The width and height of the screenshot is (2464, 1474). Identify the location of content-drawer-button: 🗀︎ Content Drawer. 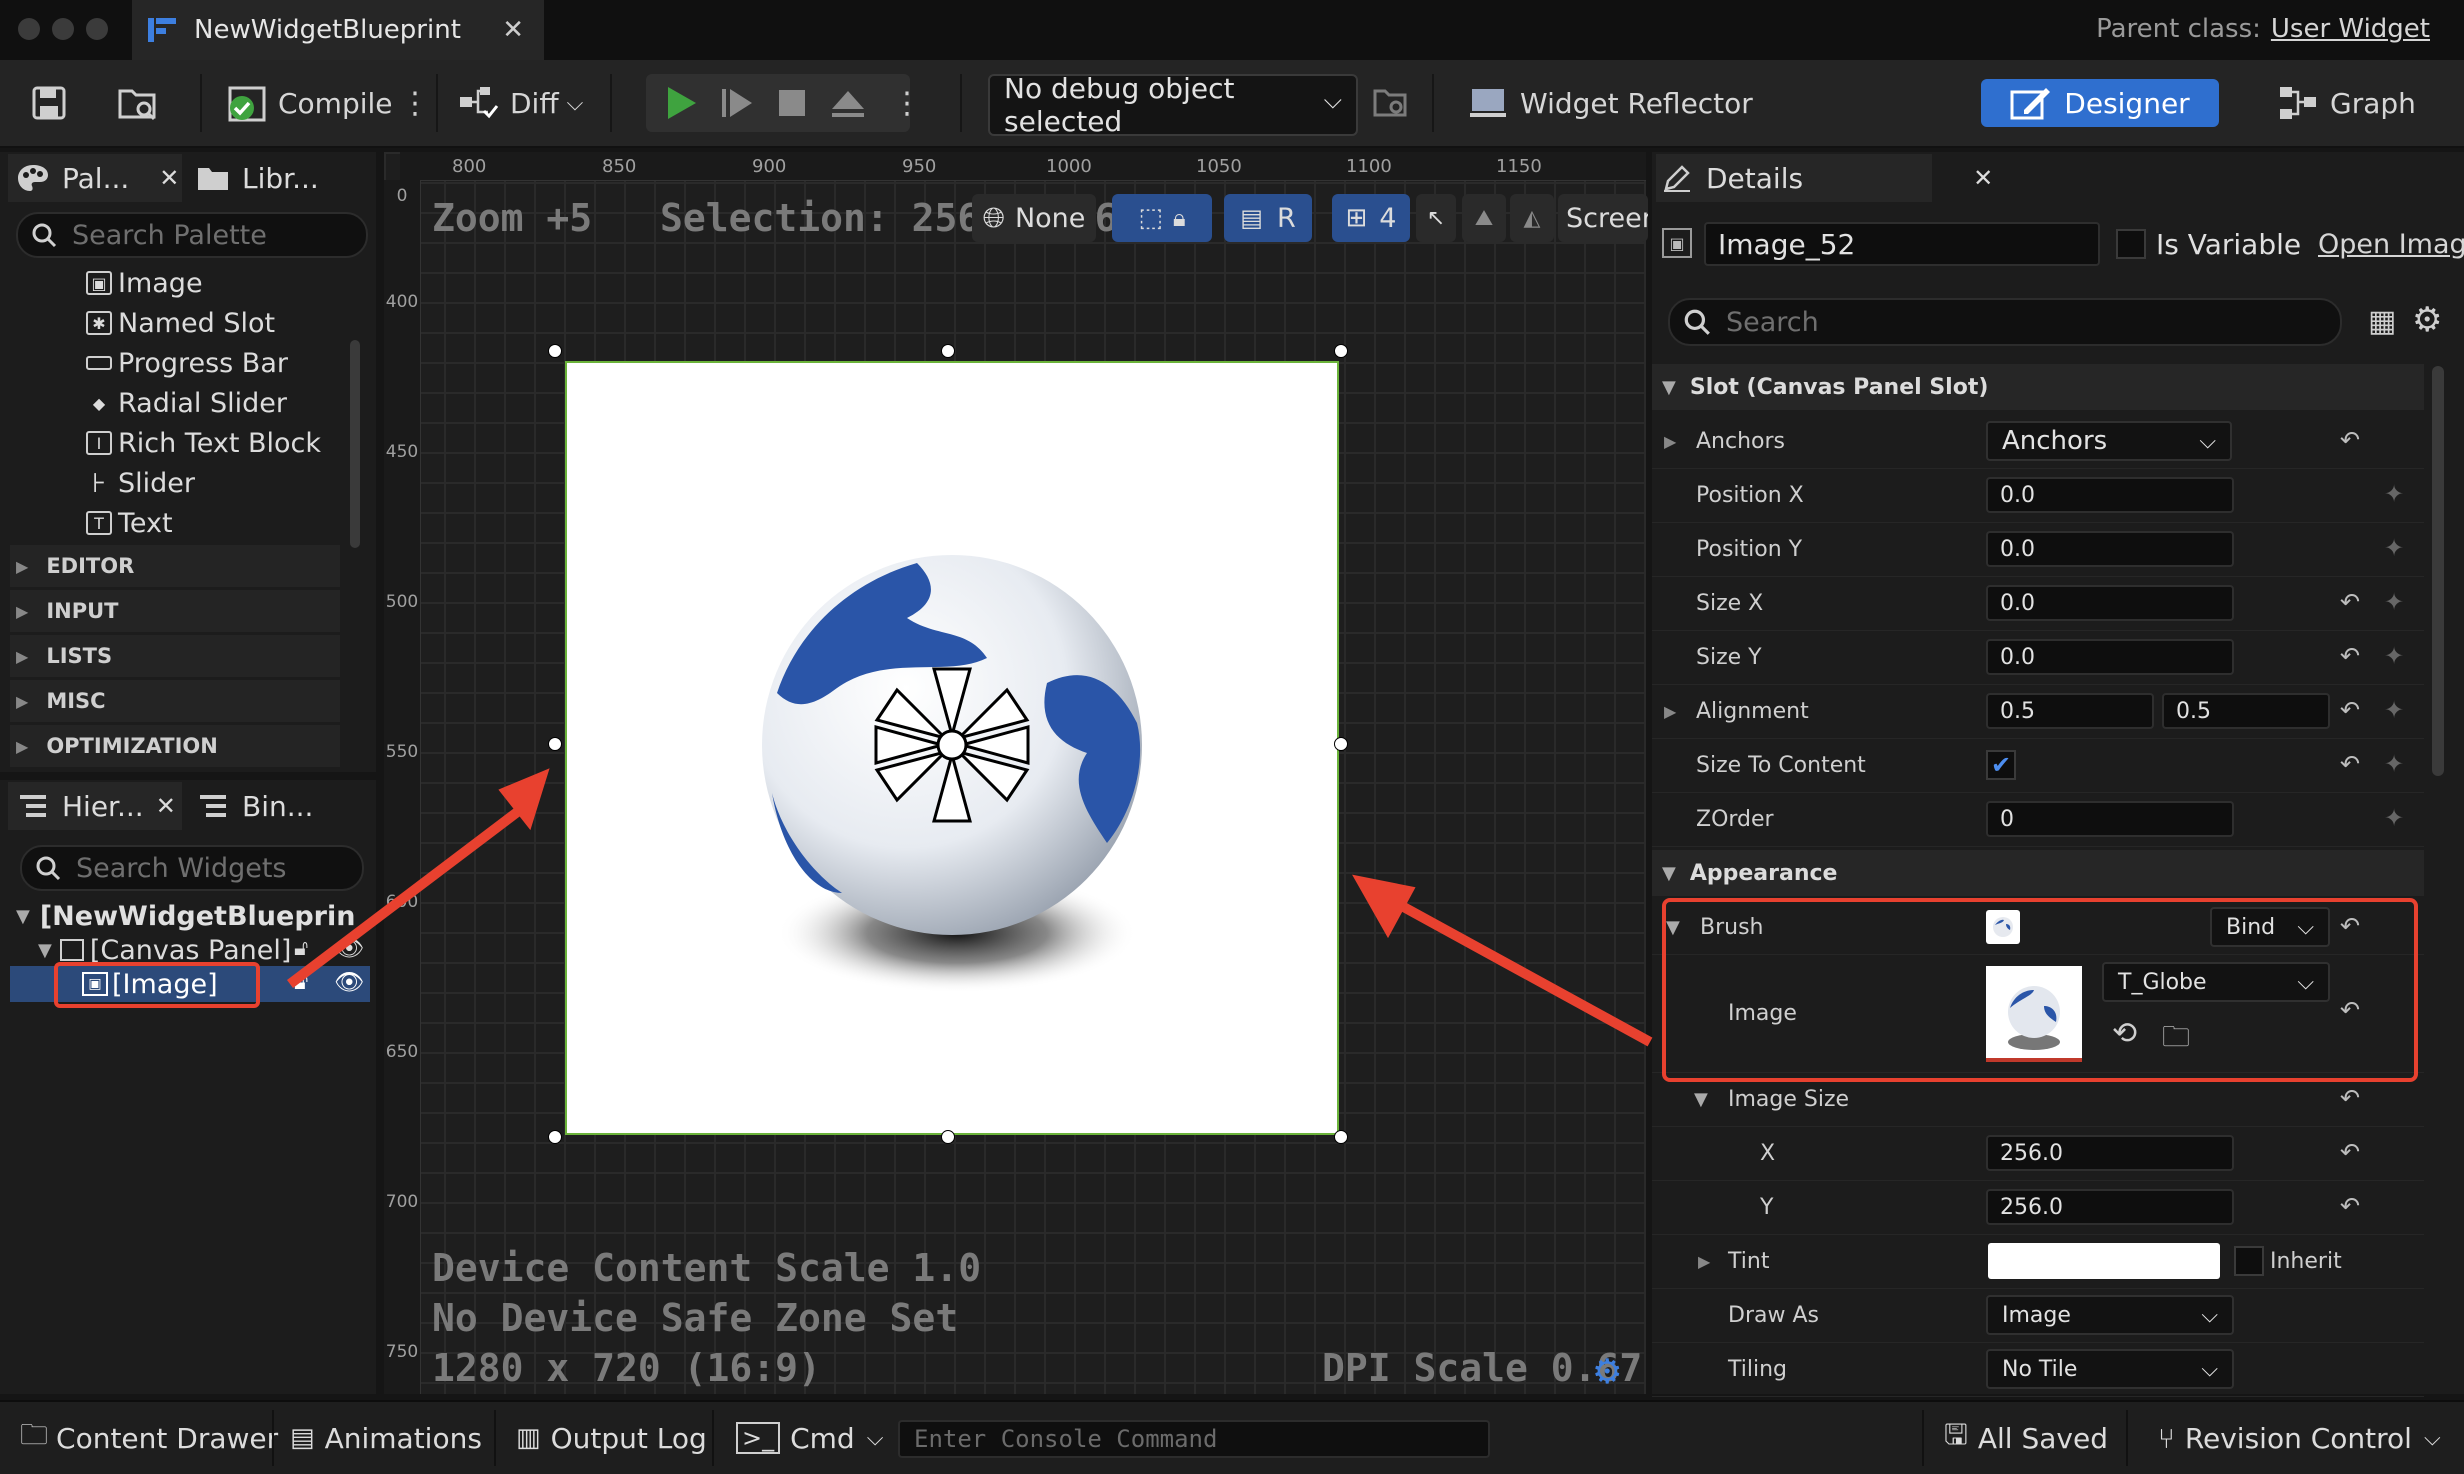
(149, 1438).